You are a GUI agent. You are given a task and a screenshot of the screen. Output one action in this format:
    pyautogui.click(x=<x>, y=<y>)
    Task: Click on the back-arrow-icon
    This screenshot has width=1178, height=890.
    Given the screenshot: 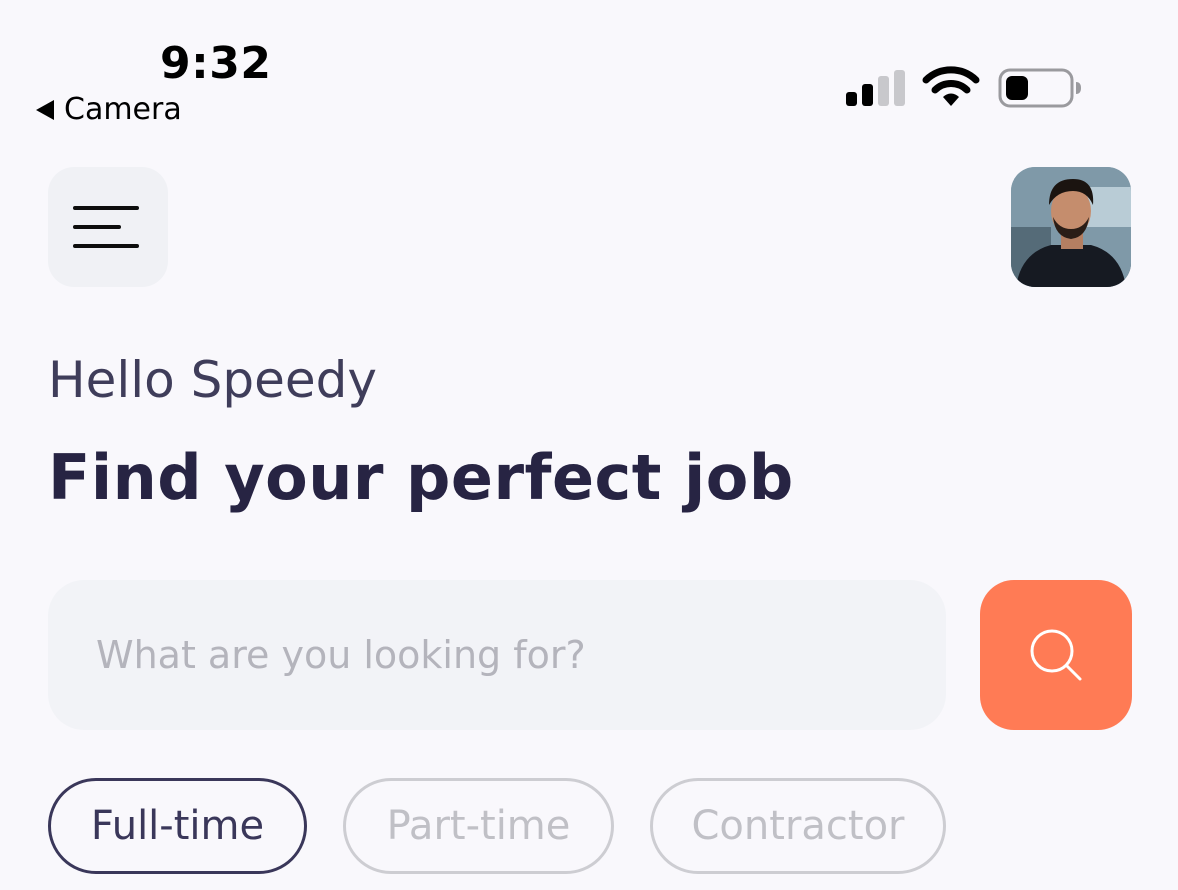 What is the action you would take?
    pyautogui.click(x=45, y=110)
    